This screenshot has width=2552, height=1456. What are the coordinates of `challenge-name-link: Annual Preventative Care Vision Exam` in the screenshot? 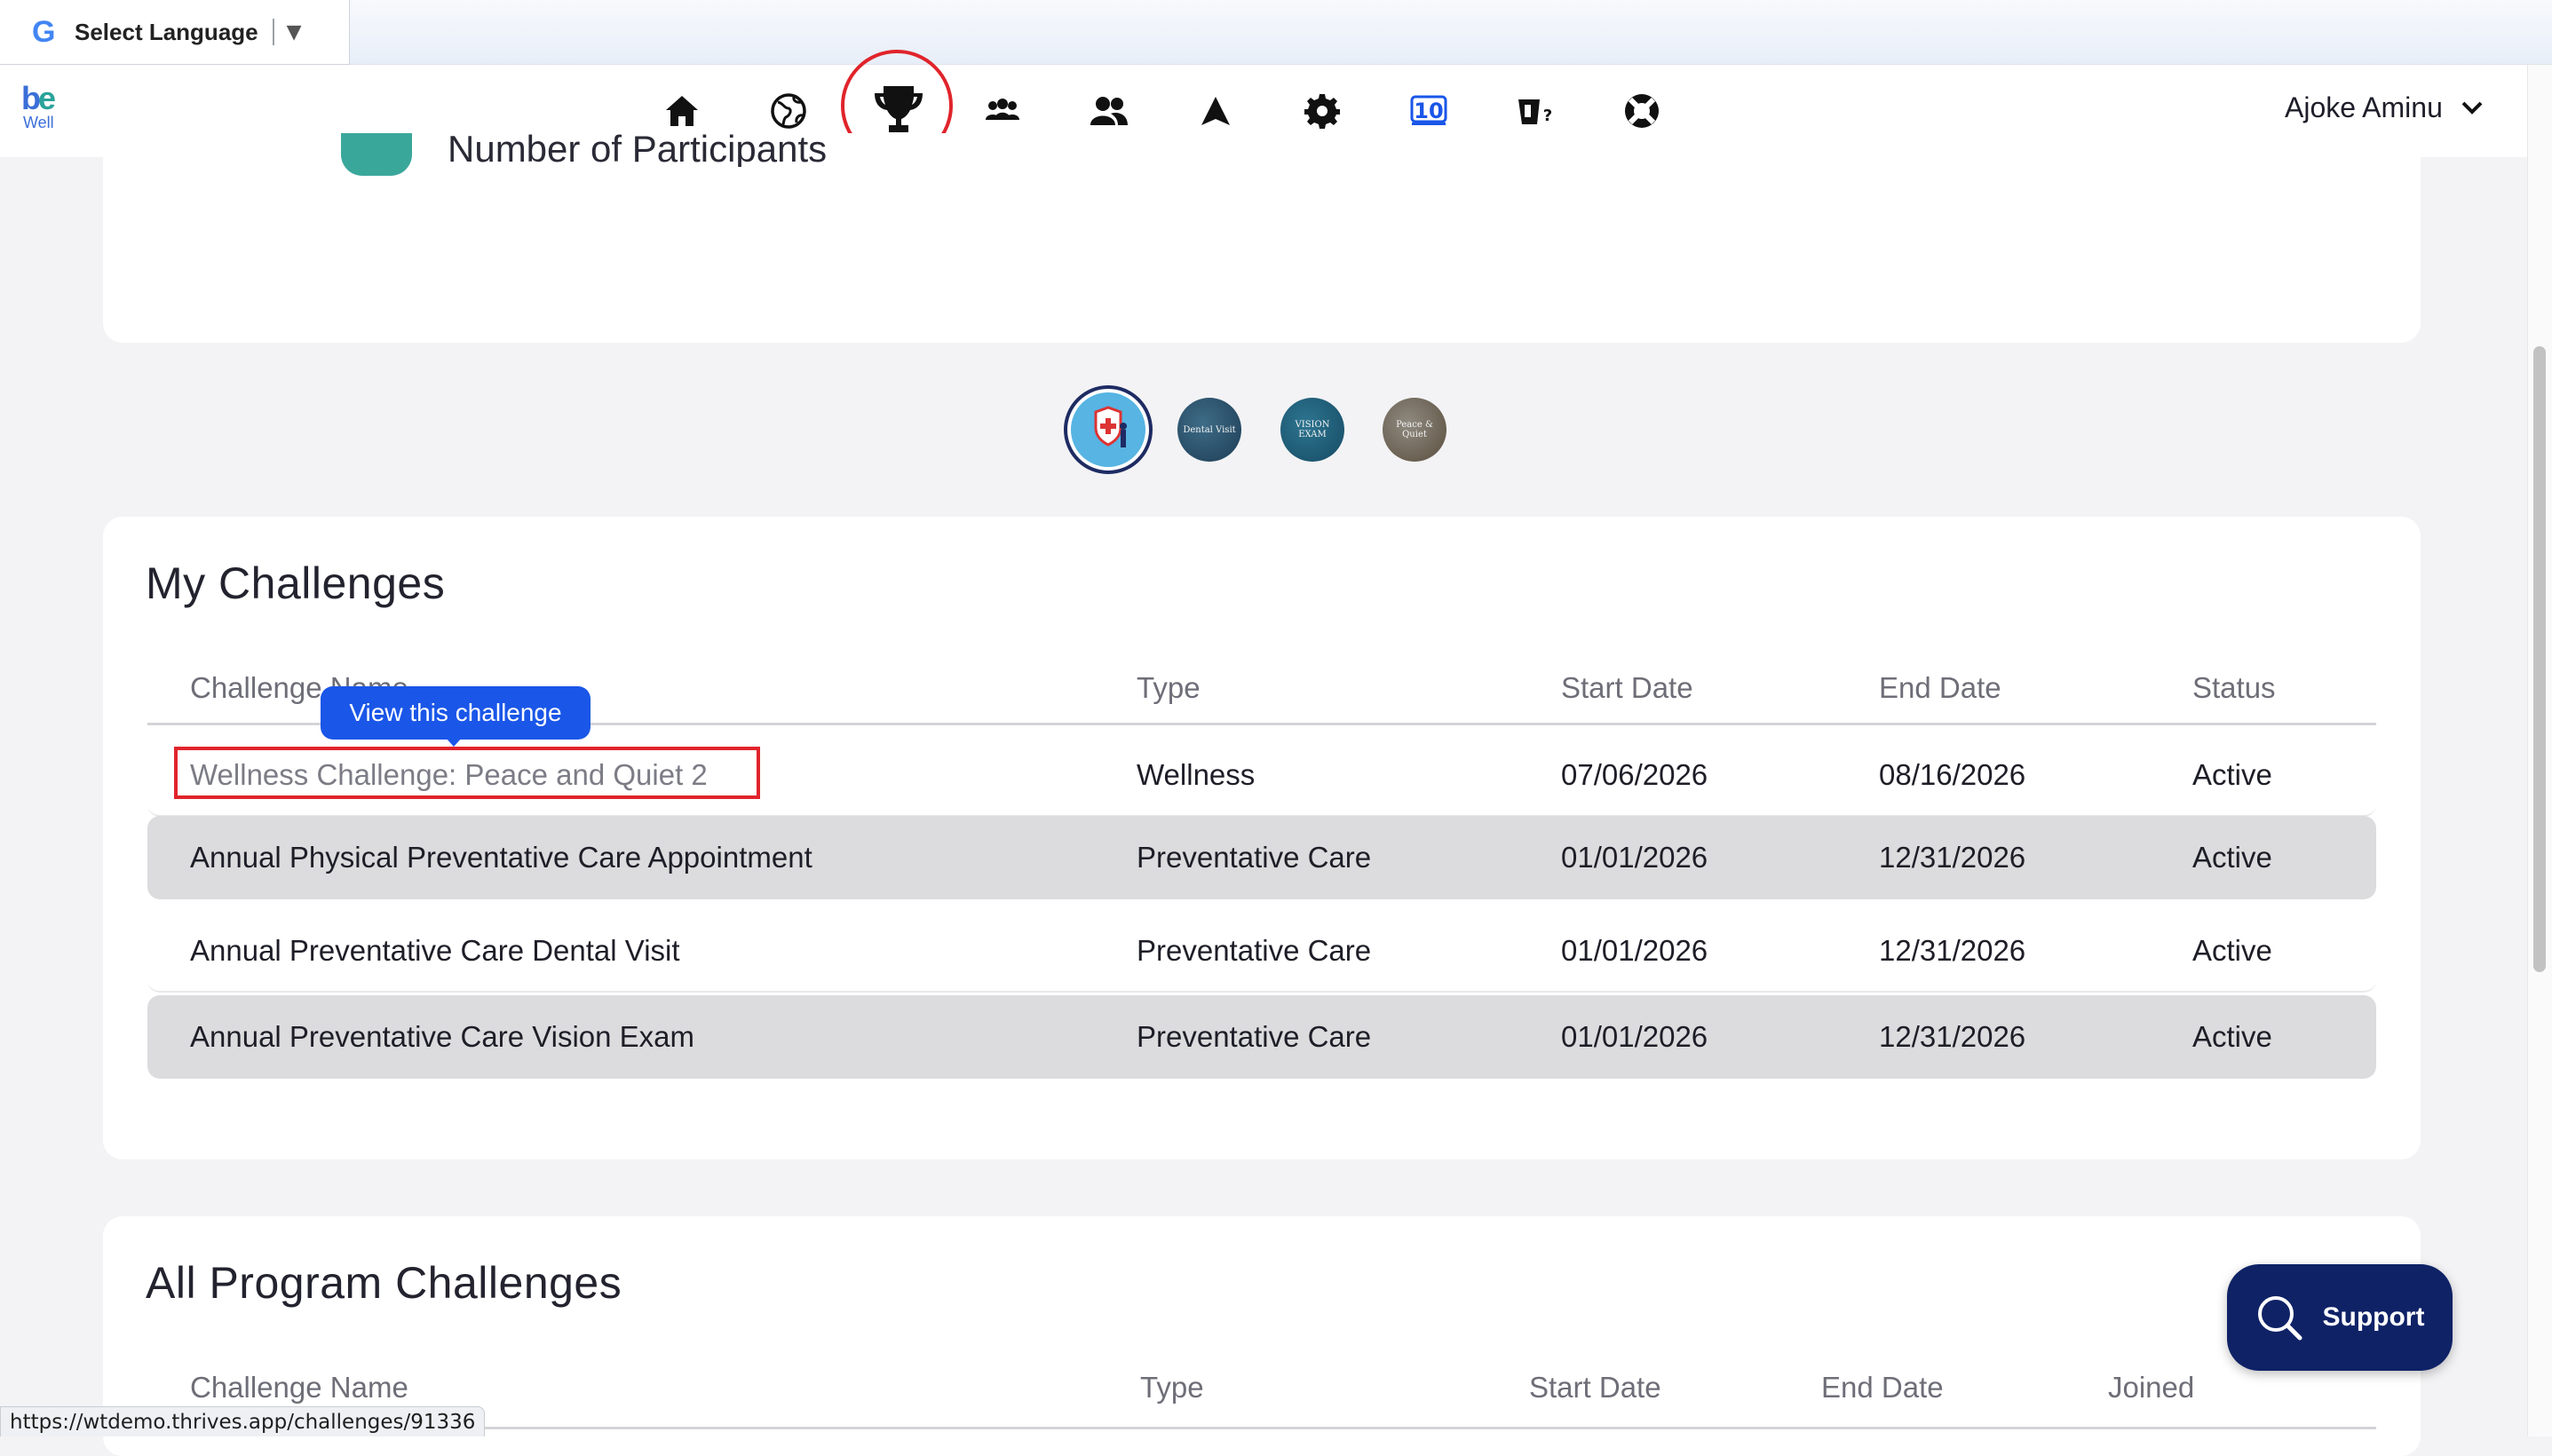 It's located at (442, 1037).